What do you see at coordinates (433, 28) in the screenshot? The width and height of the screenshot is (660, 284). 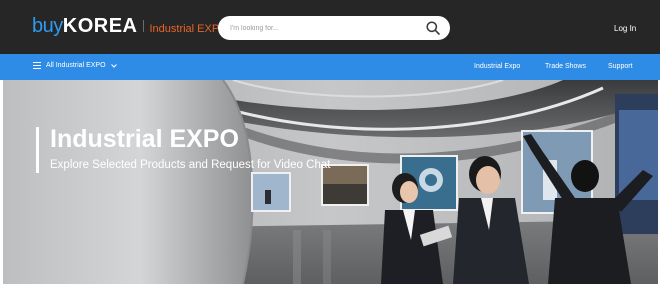 I see `search-icon` at bounding box center [433, 28].